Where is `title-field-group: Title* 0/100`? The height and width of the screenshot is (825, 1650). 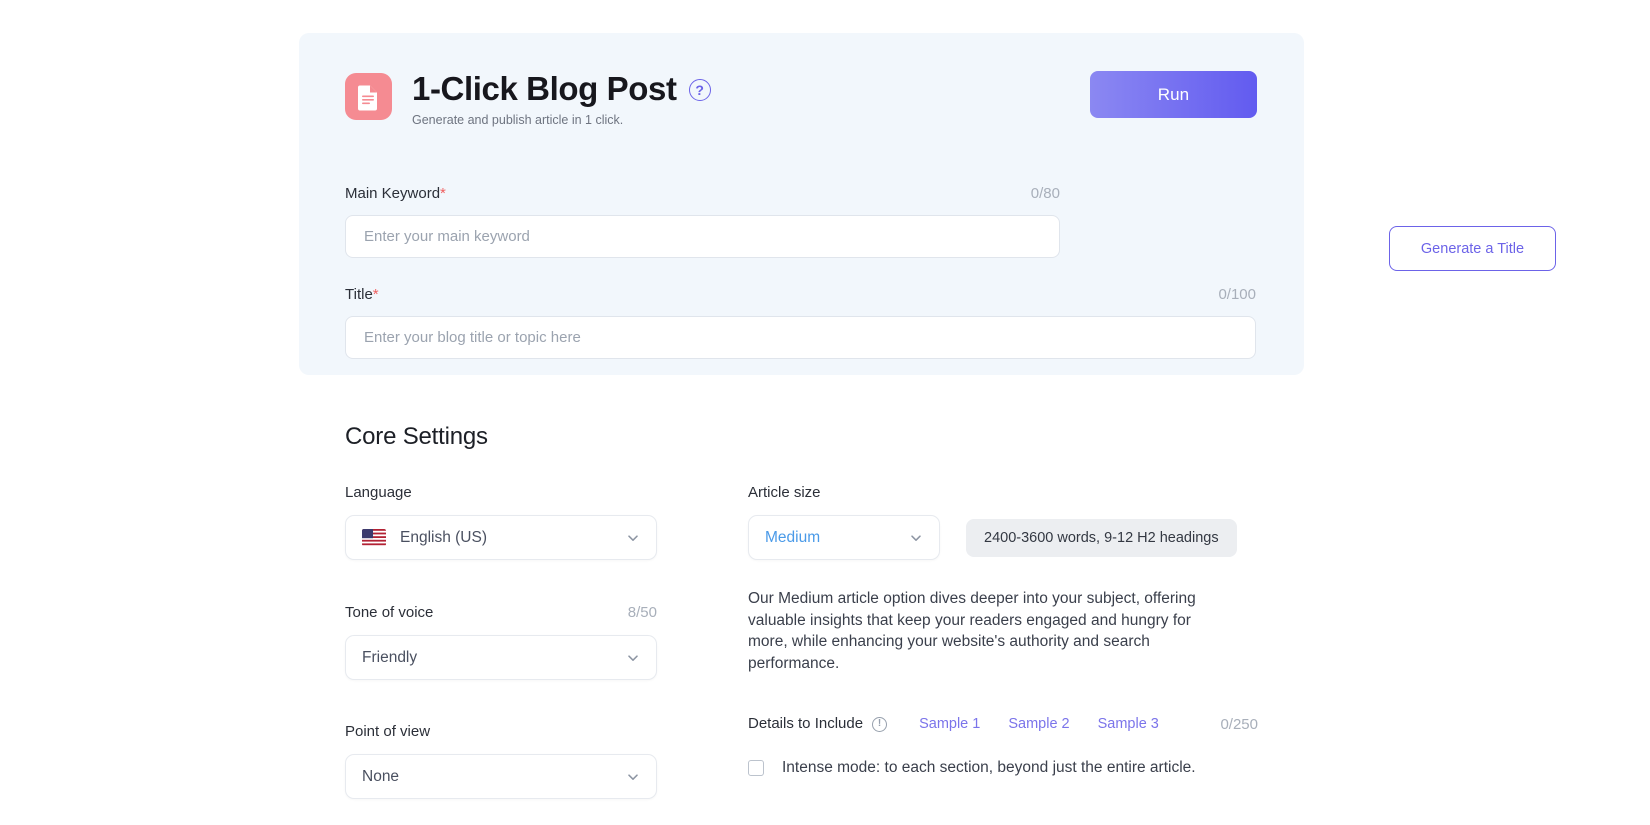
title-field-group: Title* 0/100 is located at coordinates (800, 322).